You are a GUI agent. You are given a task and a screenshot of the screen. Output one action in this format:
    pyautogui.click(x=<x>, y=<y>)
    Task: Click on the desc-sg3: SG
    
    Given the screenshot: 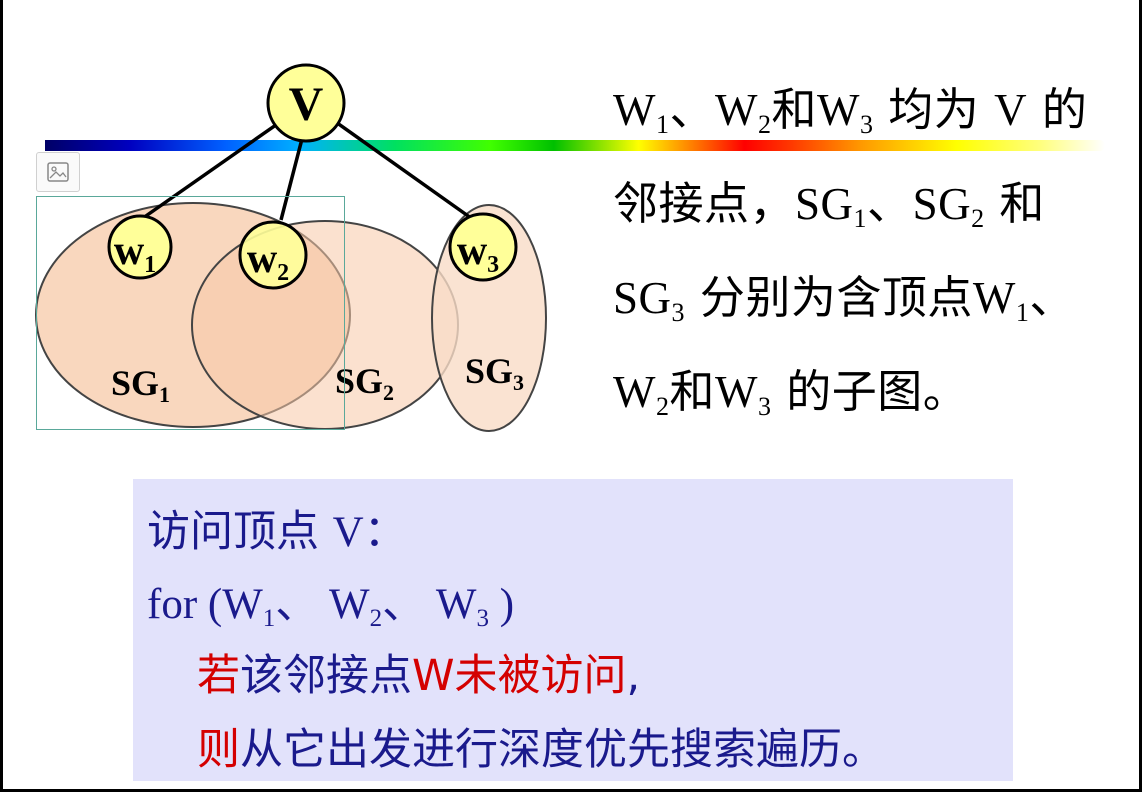 What is the action you would take?
    pyautogui.click(x=642, y=298)
    